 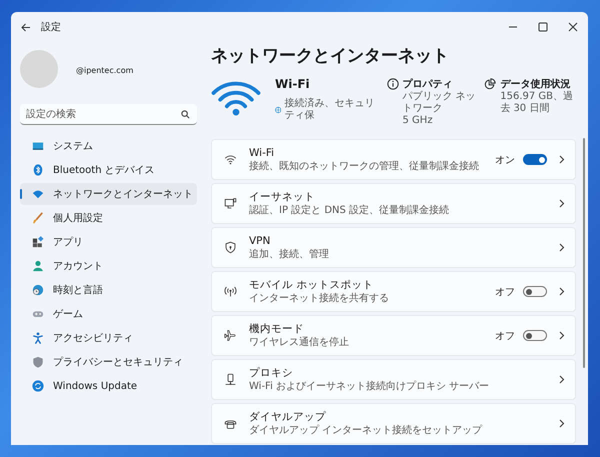 I want to click on globe-clock-icon, so click(x=38, y=290).